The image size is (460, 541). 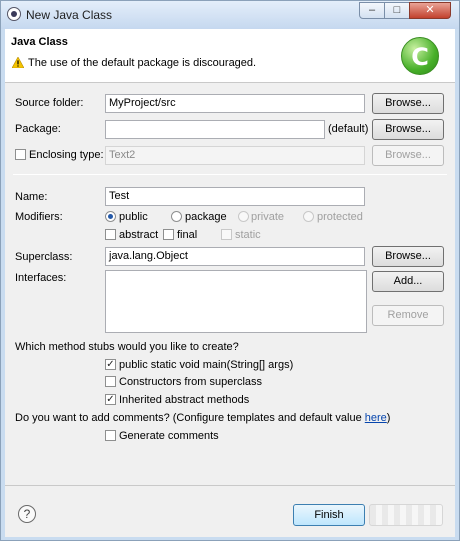 I want to click on minimize-button: –, so click(x=372, y=10).